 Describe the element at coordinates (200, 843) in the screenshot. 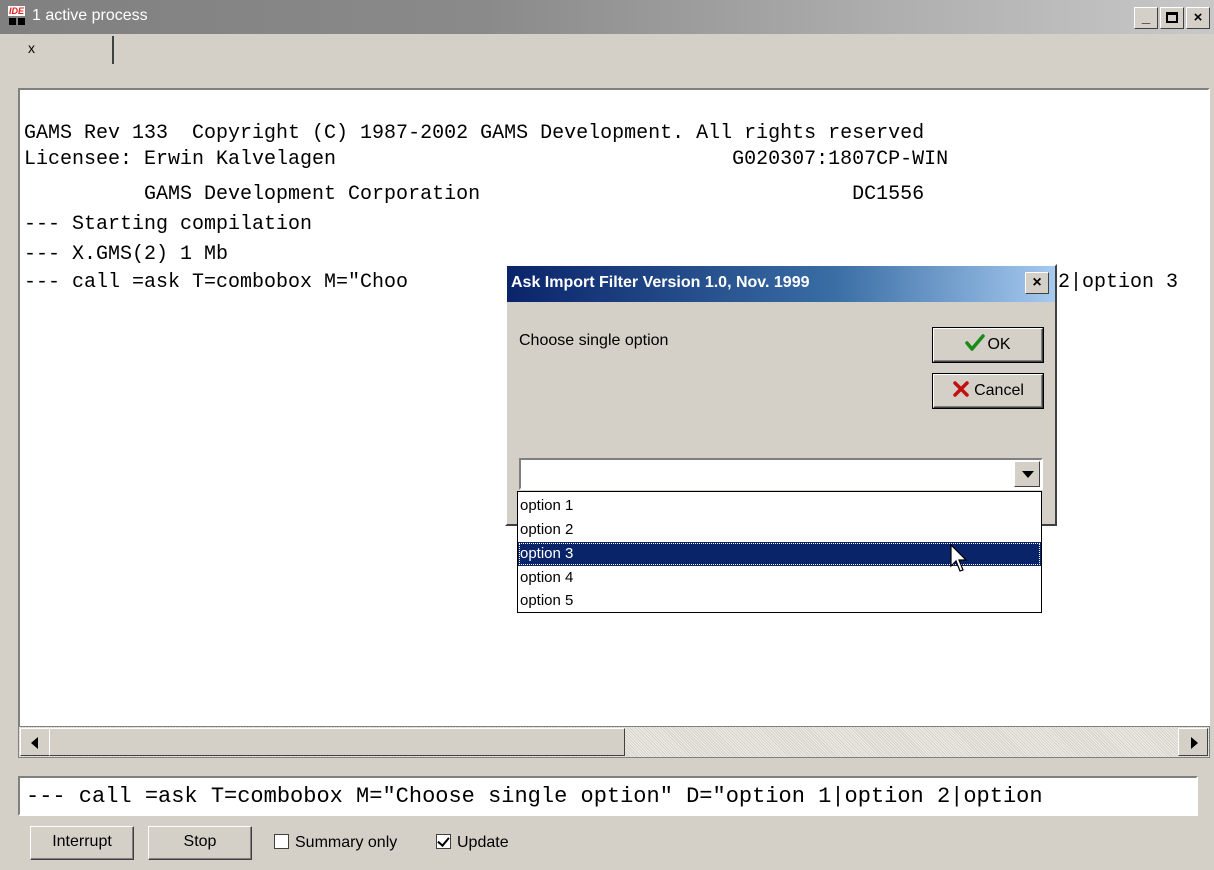

I see `stop-button: Stop` at that location.